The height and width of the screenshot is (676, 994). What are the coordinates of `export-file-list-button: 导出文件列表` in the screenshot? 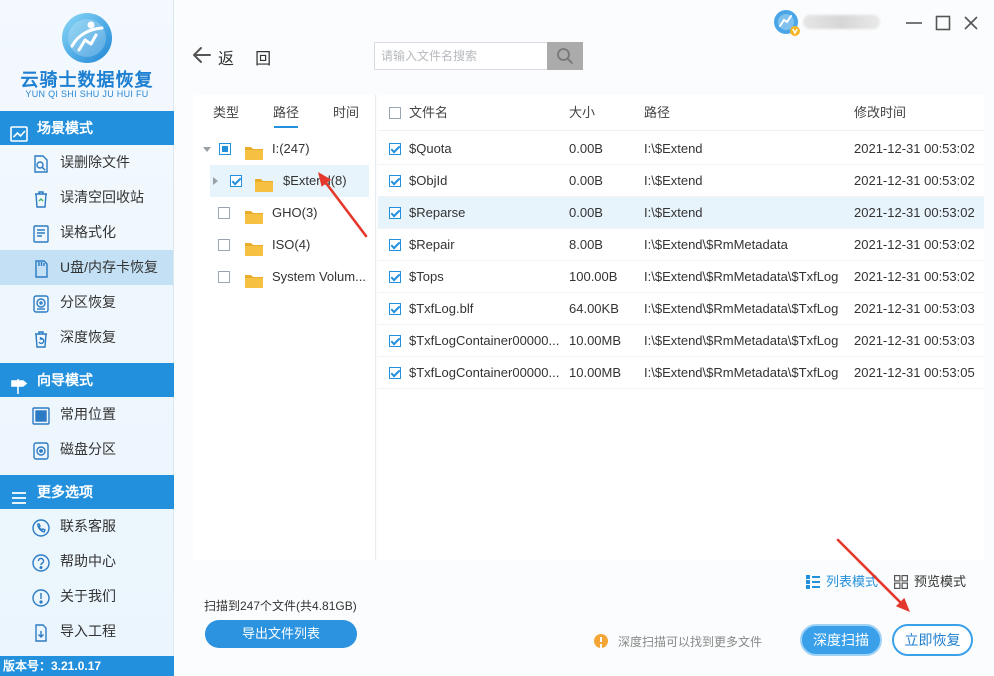 It's located at (281, 634).